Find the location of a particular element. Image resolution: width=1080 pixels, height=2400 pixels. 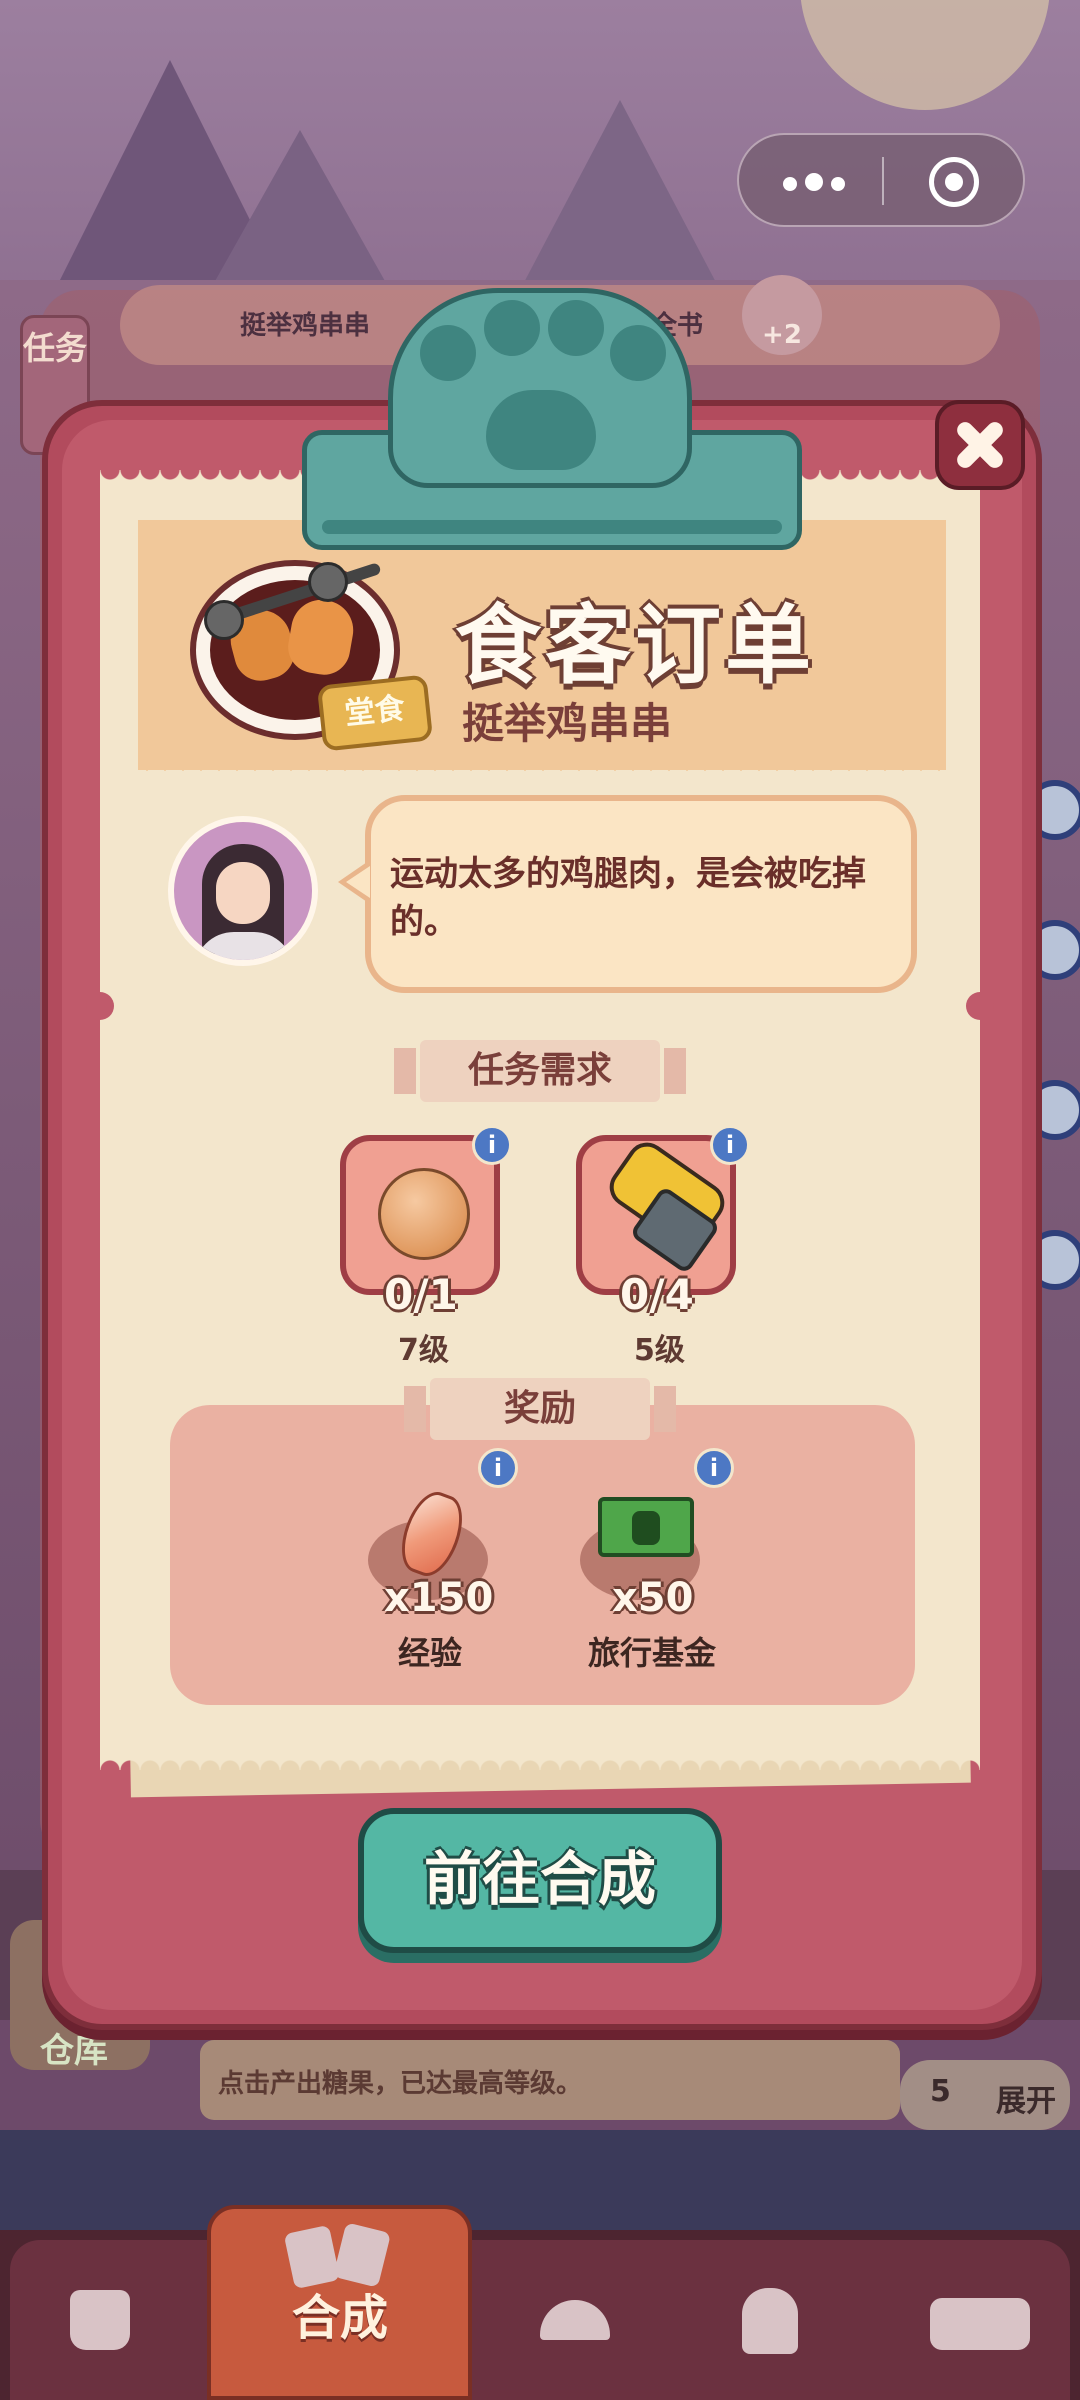

chef-portrait-icon is located at coordinates (770, 2321).